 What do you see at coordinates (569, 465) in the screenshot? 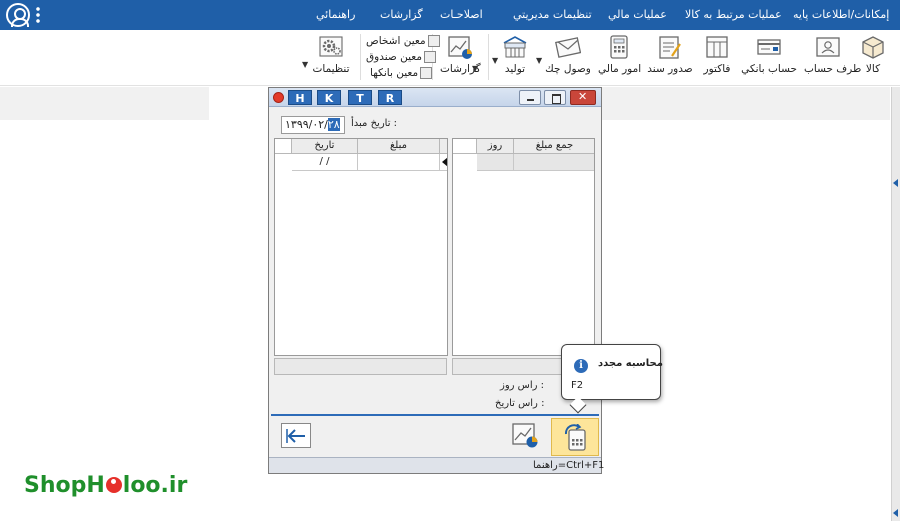
I see `help-shortcut-text: راهنما=Ctrl+F1` at bounding box center [569, 465].